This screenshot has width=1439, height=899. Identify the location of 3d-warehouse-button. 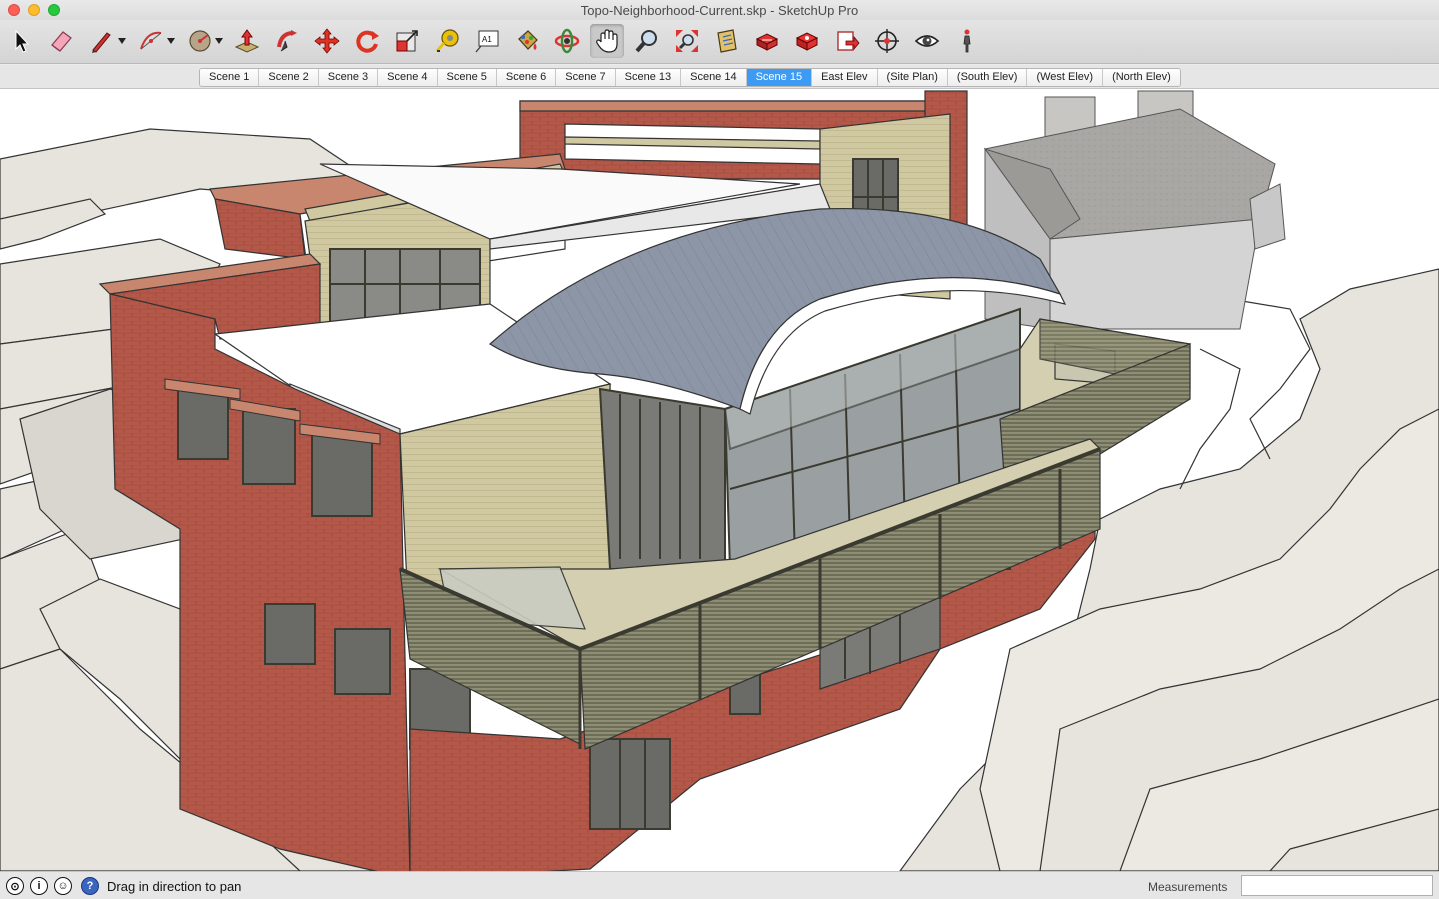
(727, 41).